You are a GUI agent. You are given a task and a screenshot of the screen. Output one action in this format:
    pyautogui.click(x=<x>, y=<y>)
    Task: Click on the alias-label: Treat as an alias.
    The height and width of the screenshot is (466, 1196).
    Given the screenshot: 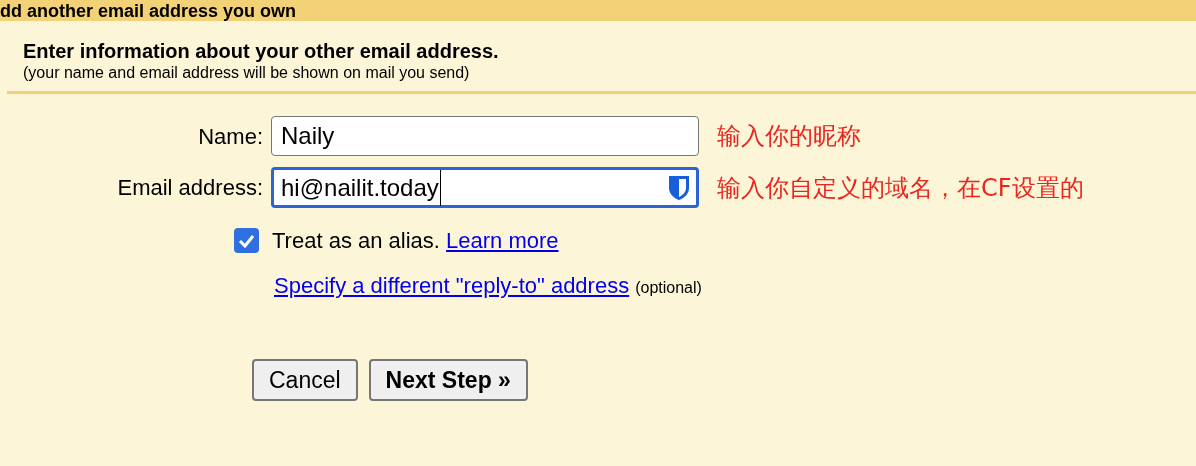 What is the action you would take?
    pyautogui.click(x=356, y=240)
    